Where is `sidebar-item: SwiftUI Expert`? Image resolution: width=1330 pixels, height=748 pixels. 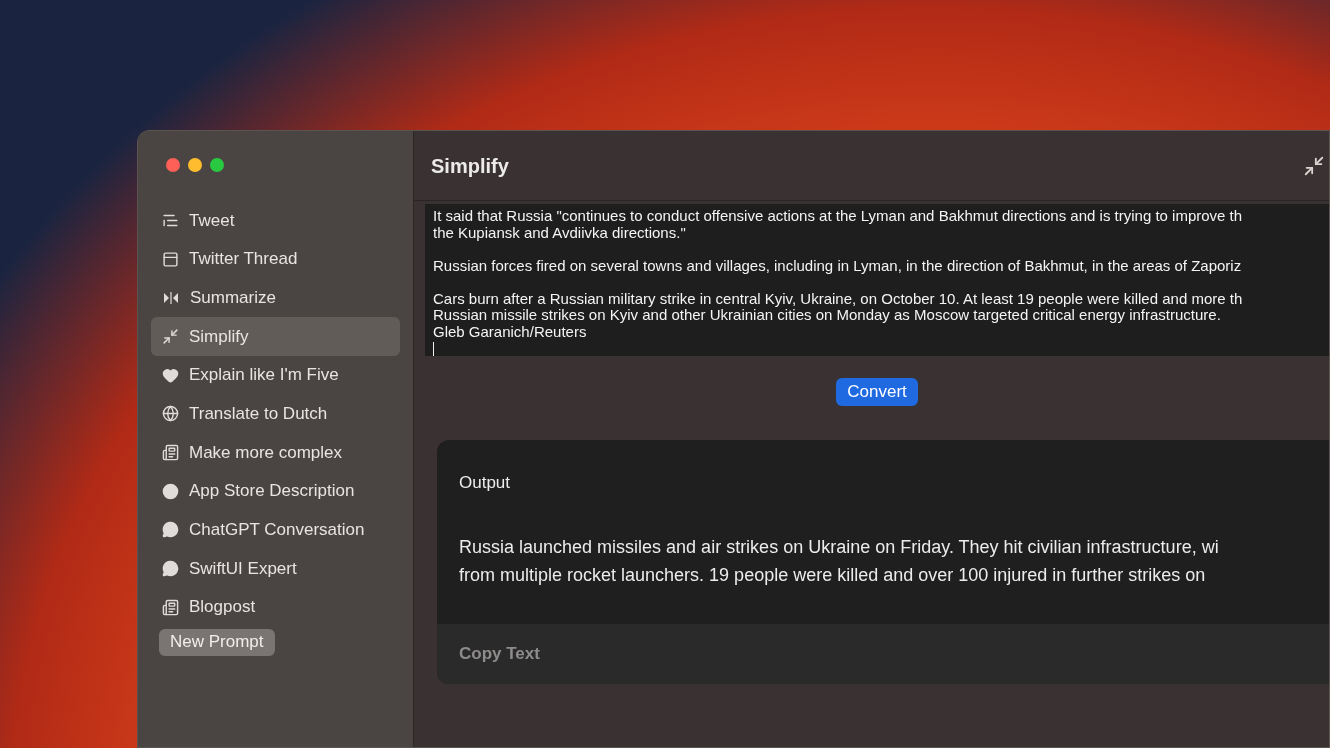
sidebar-item: SwiftUI Expert is located at coordinates (275, 568).